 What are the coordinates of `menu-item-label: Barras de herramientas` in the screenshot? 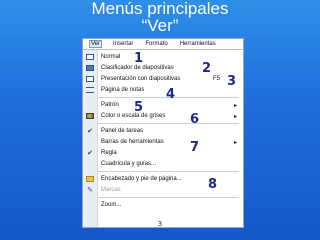 It's located at (132, 142).